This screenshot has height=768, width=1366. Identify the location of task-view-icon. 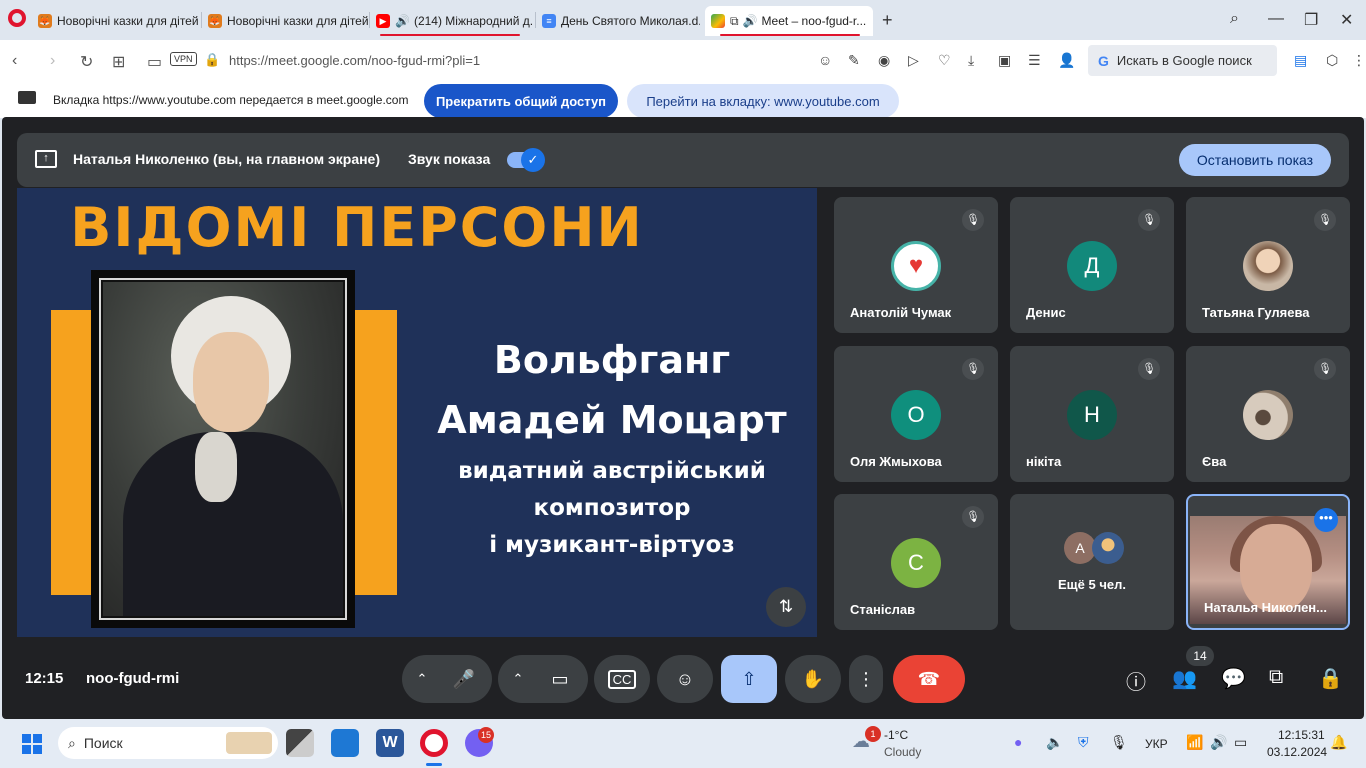
(300, 743).